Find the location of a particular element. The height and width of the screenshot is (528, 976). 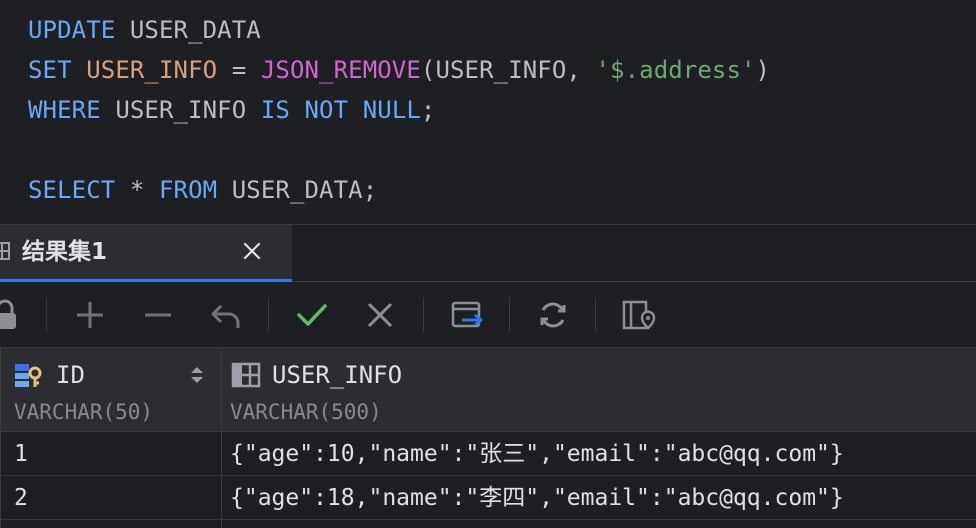

column-icon is located at coordinates (246, 375).